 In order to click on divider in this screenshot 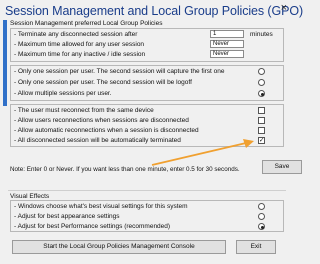, I will do `click(147, 190)`.